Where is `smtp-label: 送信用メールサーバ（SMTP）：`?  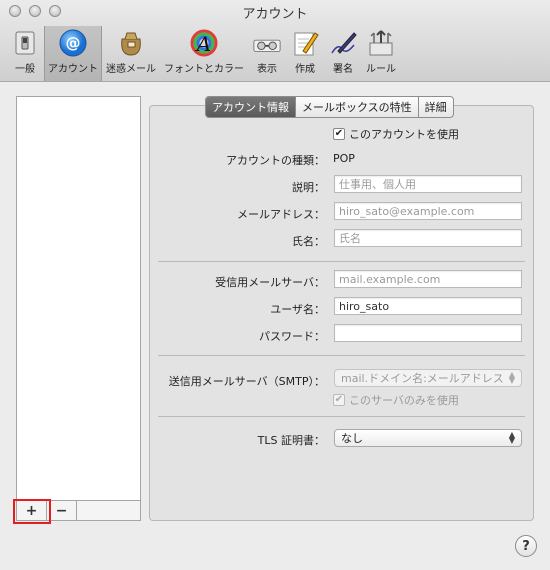
smtp-label: 送信用メールサーバ（SMTP）： is located at coordinates (246, 381).